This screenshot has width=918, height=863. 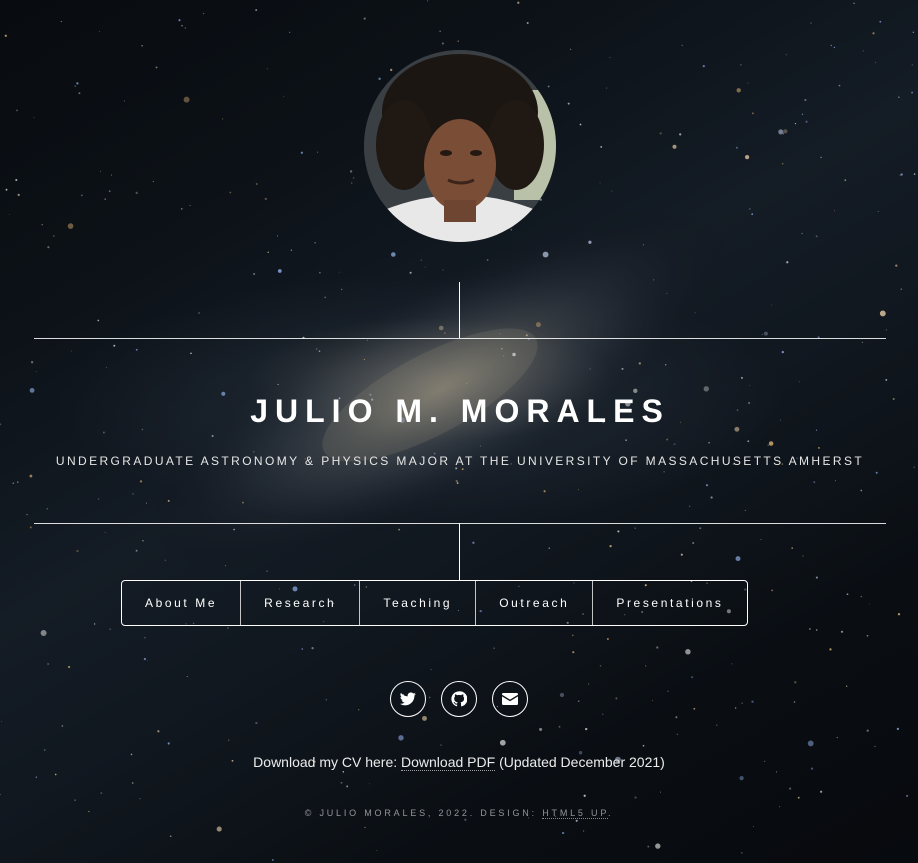 I want to click on connector-line-bottom, so click(x=459, y=551).